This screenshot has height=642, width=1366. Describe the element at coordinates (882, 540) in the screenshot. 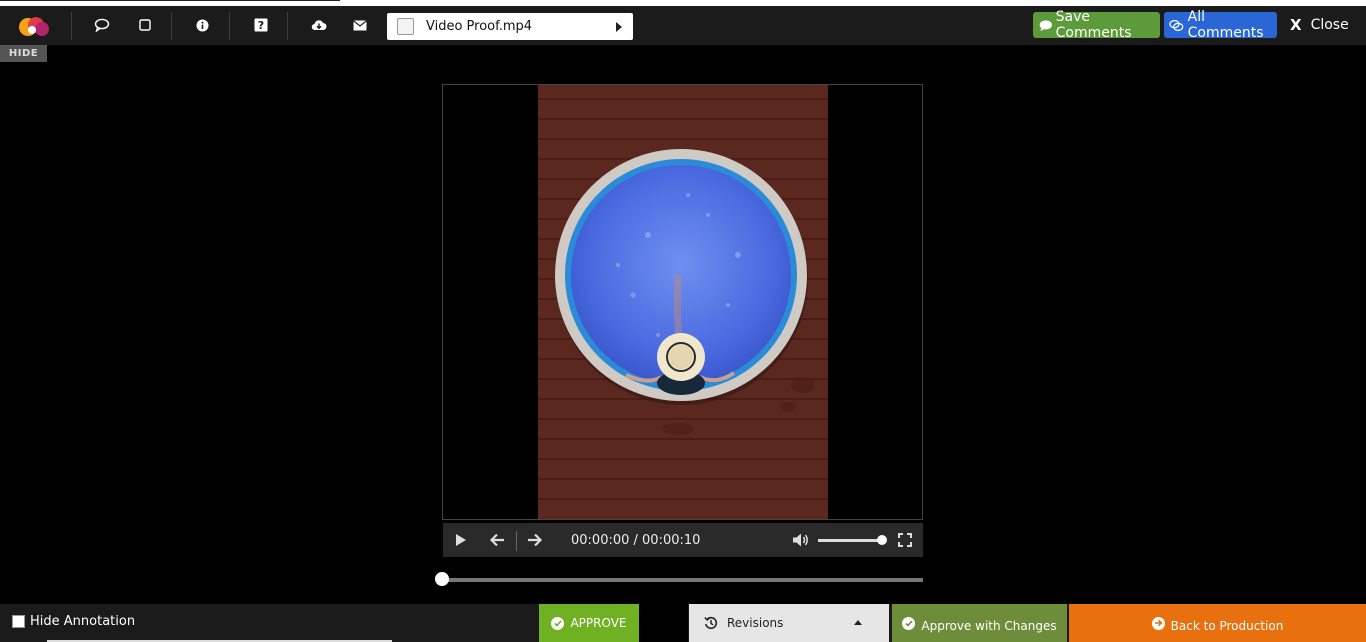

I see `volume-slider-handle` at that location.